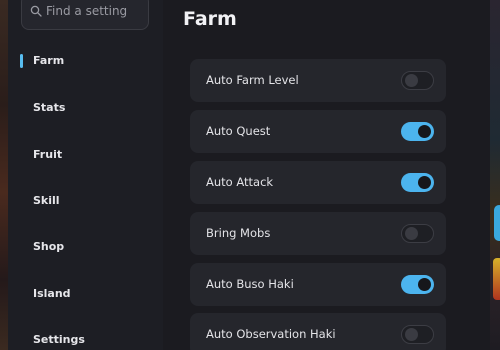 The width and height of the screenshot is (500, 350). What do you see at coordinates (86, 108) in the screenshot?
I see `sidebar-item-stats: Stats` at bounding box center [86, 108].